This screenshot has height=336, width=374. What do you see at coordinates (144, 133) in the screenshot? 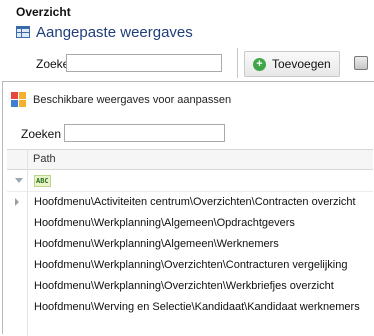
I see `popup-search-input` at bounding box center [144, 133].